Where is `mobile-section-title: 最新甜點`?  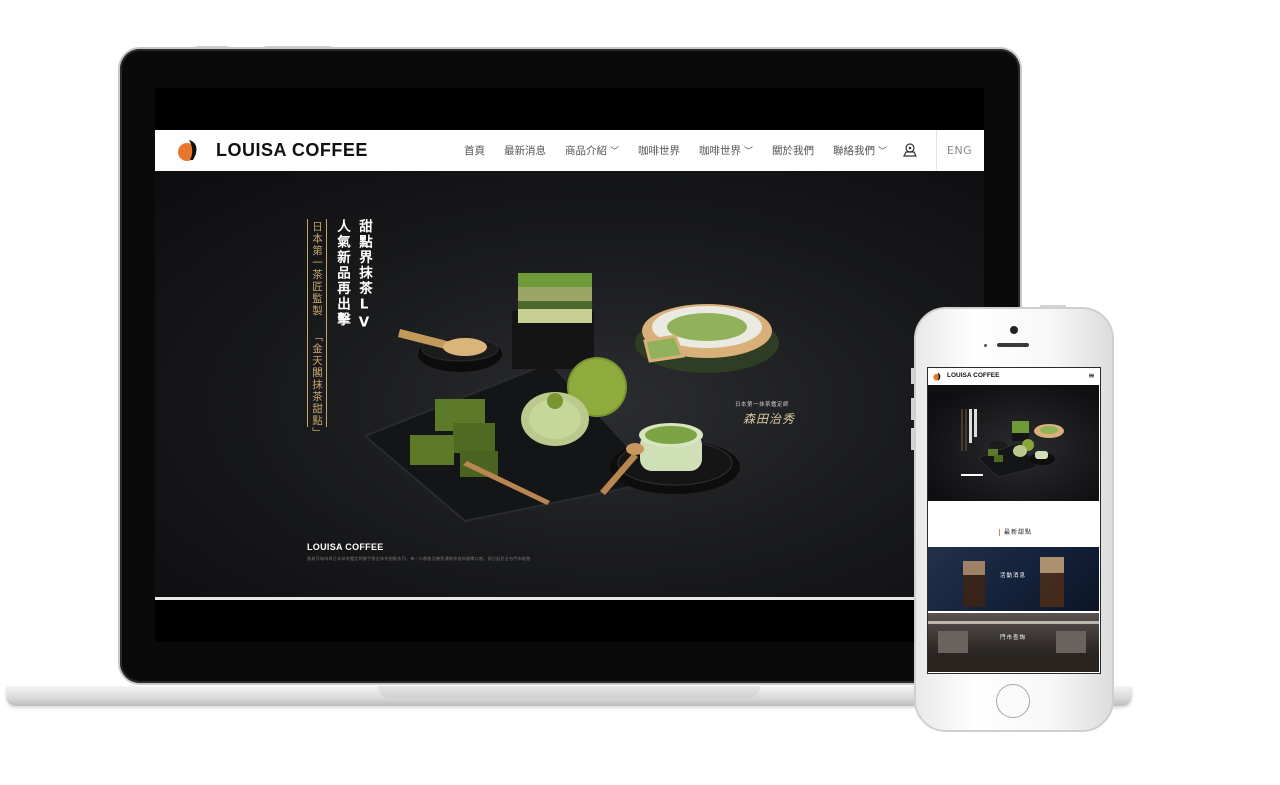
mobile-section-title: 最新甜點 is located at coordinates (1015, 532).